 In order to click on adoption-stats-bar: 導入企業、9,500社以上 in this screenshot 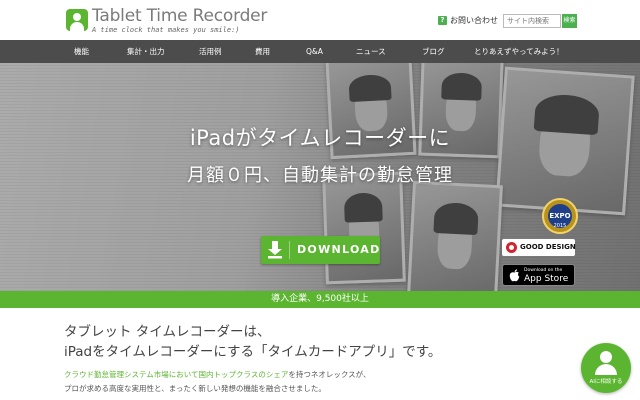, I will do `click(320, 299)`.